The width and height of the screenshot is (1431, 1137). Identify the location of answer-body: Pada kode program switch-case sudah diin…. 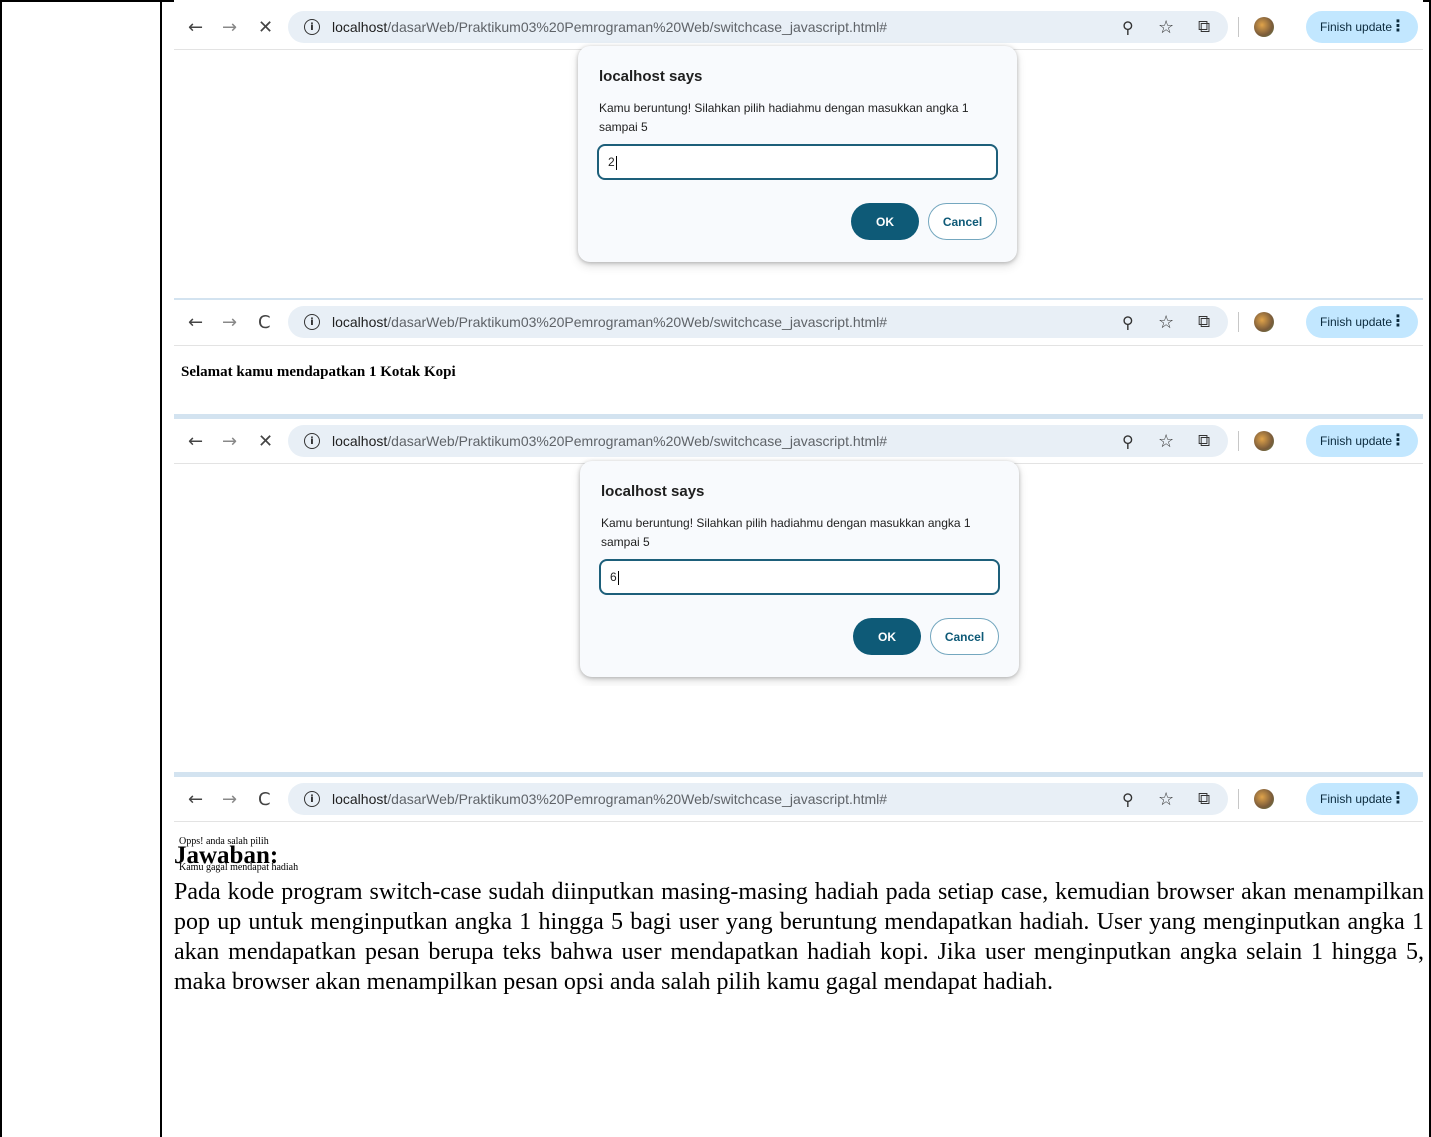
(799, 937).